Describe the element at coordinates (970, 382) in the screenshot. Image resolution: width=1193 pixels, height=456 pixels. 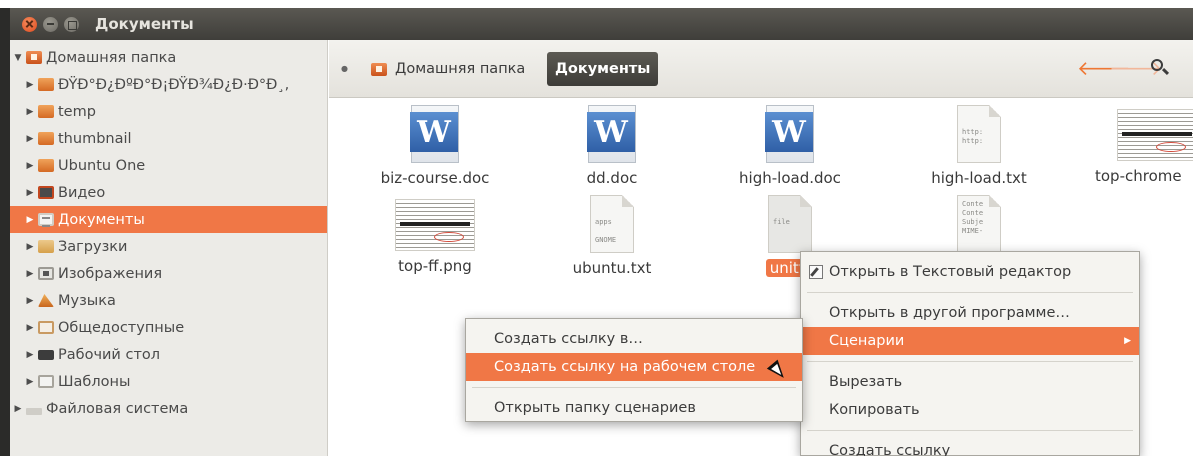
I see `menu-item-cut: Вырезать` at that location.